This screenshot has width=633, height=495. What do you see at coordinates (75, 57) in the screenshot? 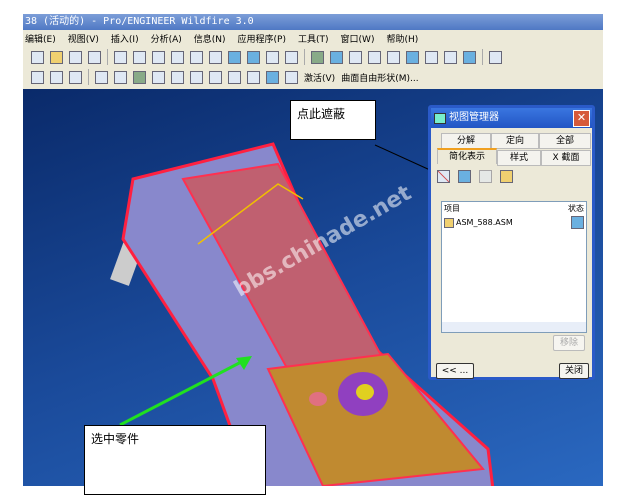
I see `save-icon` at bounding box center [75, 57].